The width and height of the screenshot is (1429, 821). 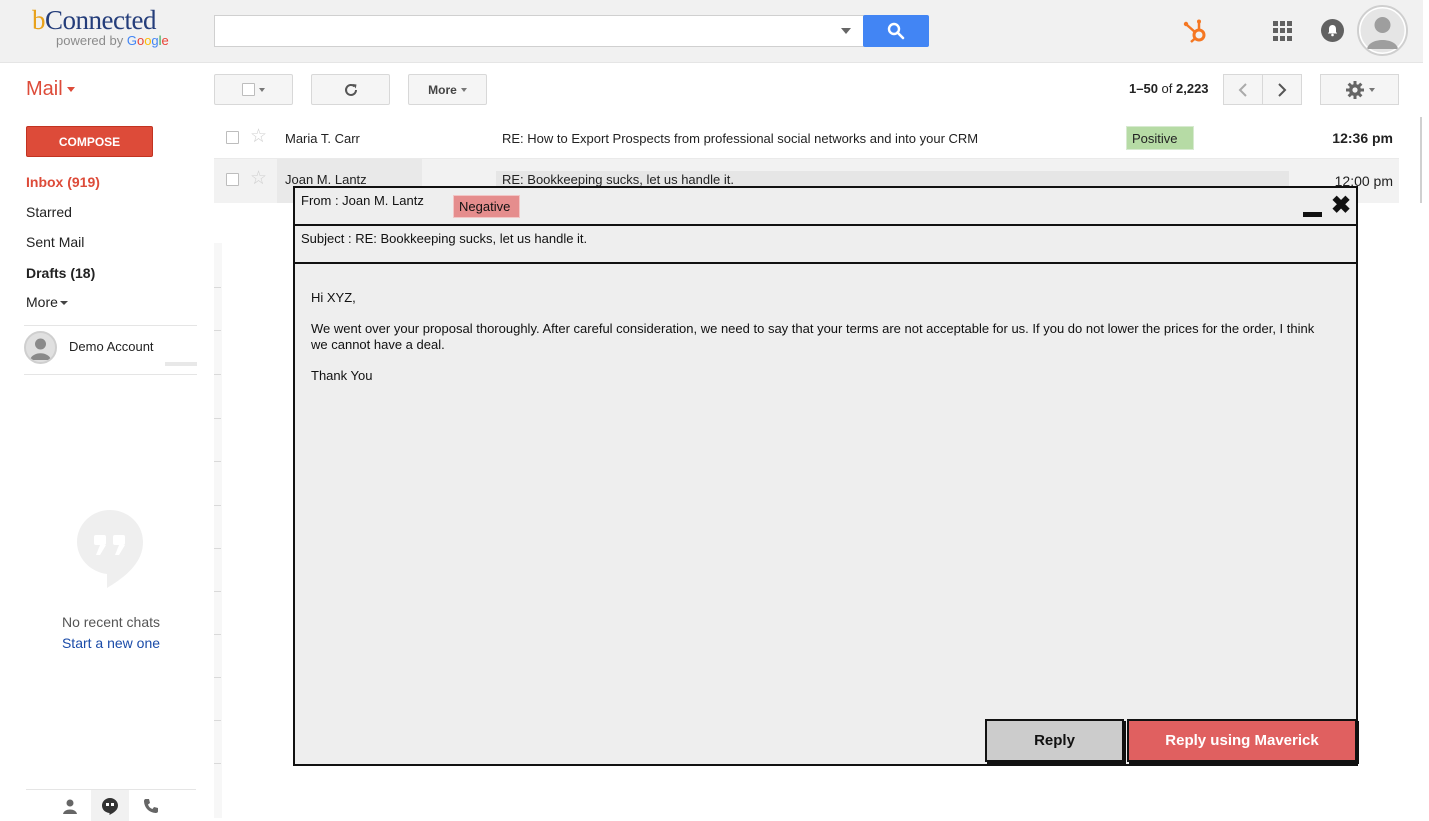 I want to click on search-options-caret-icon, so click(x=846, y=31).